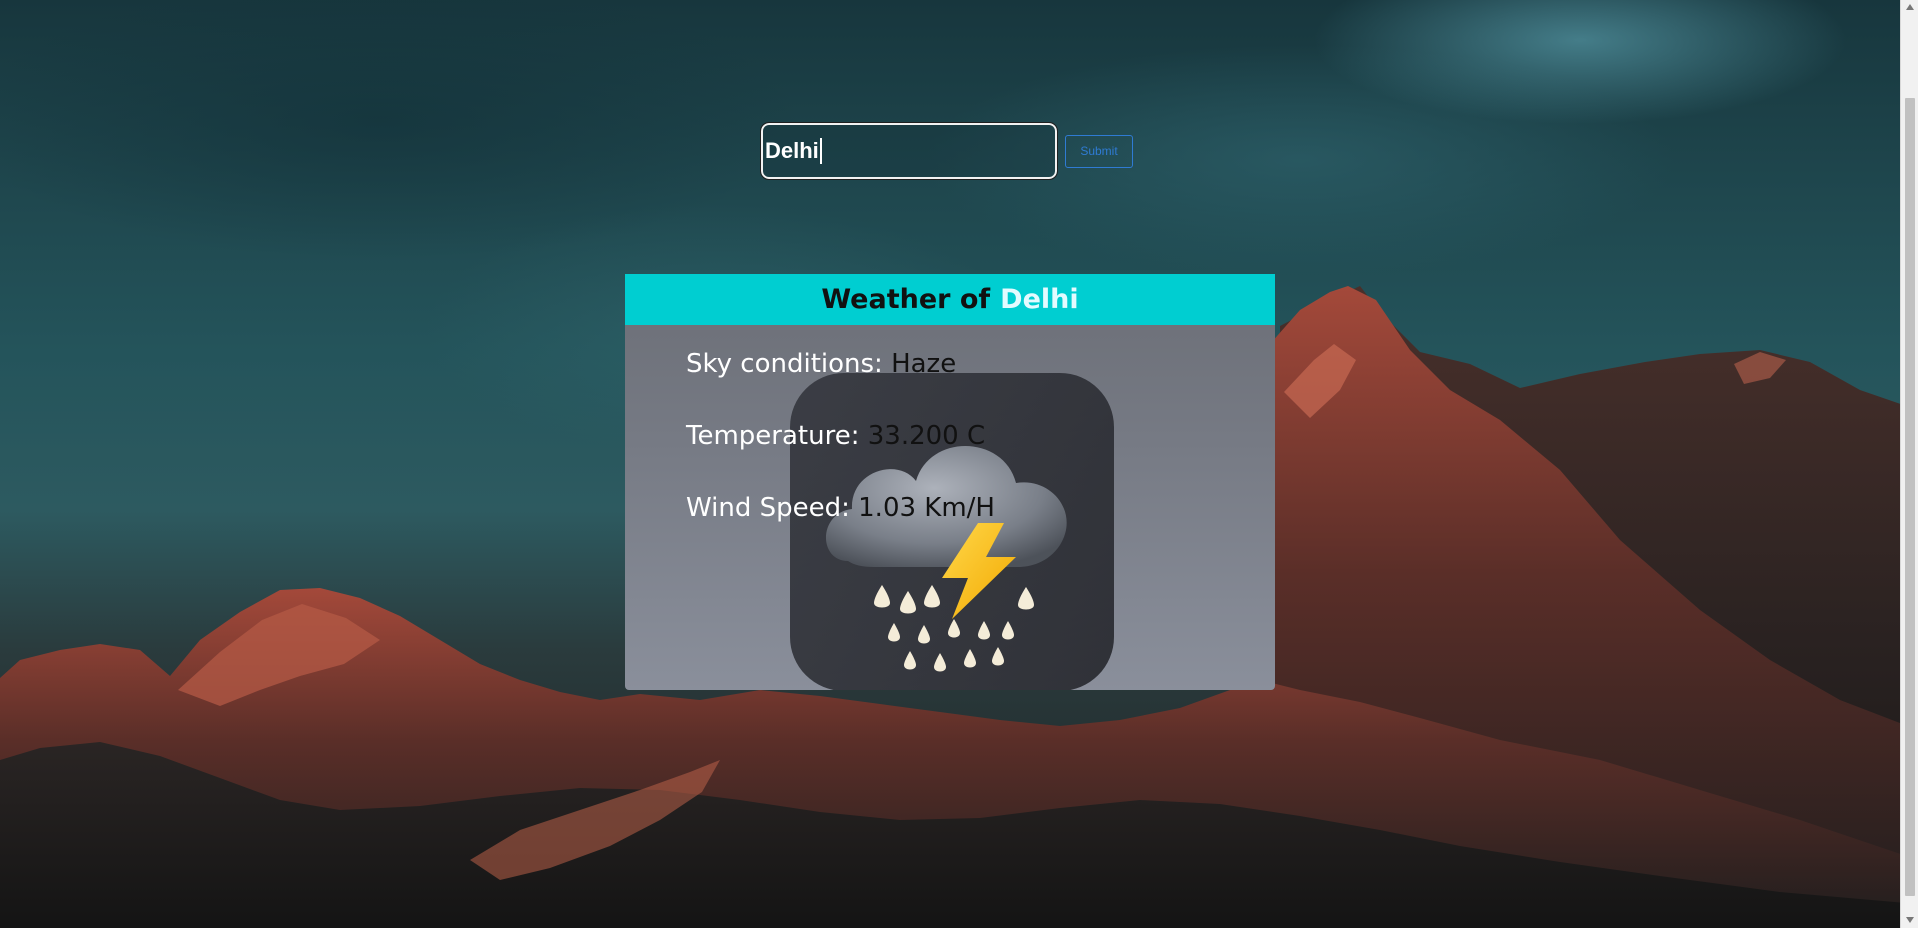 The height and width of the screenshot is (928, 1918). I want to click on sky-conditions-row: Sky conditions: Haze, so click(975, 364).